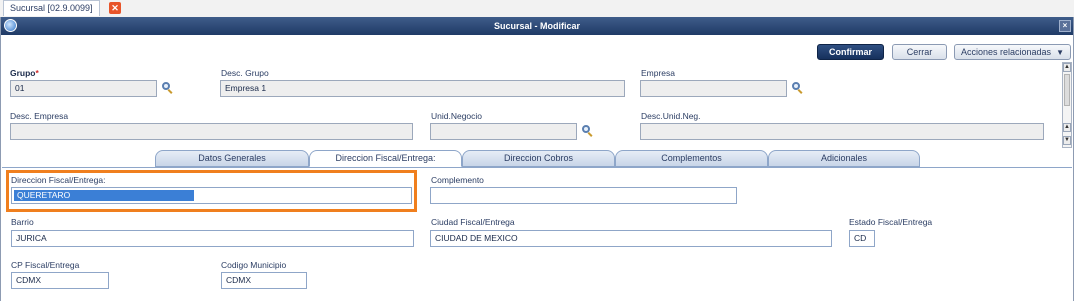 The width and height of the screenshot is (1074, 301). What do you see at coordinates (83, 88) in the screenshot?
I see `grupo-field: 01` at bounding box center [83, 88].